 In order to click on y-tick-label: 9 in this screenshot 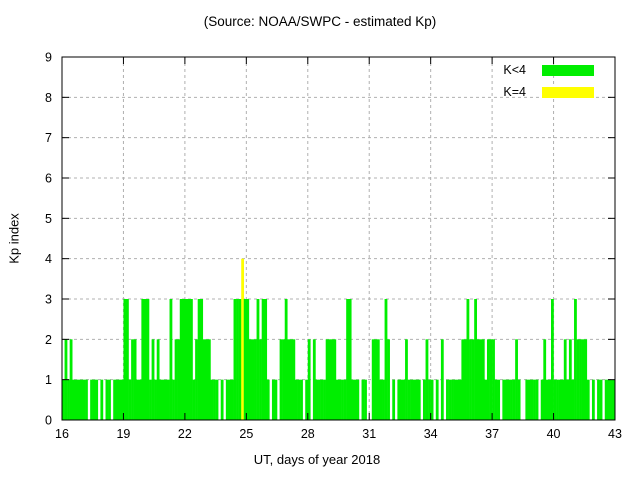, I will do `click(48, 58)`.